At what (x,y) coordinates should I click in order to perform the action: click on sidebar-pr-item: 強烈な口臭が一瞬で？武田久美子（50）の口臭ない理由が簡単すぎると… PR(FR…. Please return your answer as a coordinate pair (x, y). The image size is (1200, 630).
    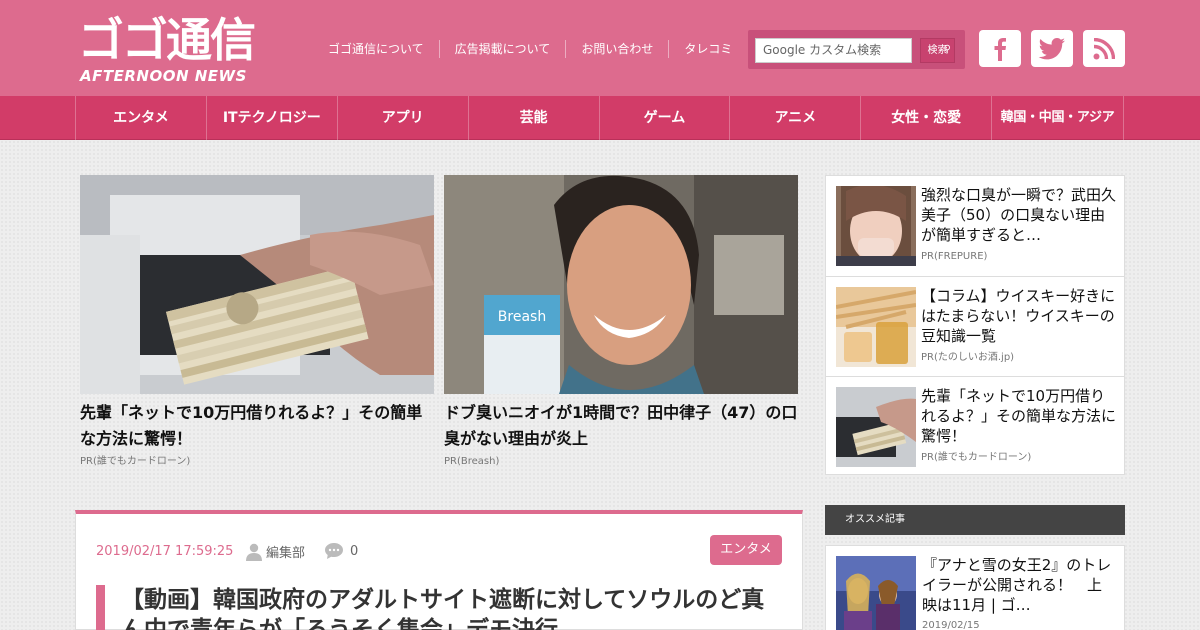
    Looking at the image, I should click on (975, 226).